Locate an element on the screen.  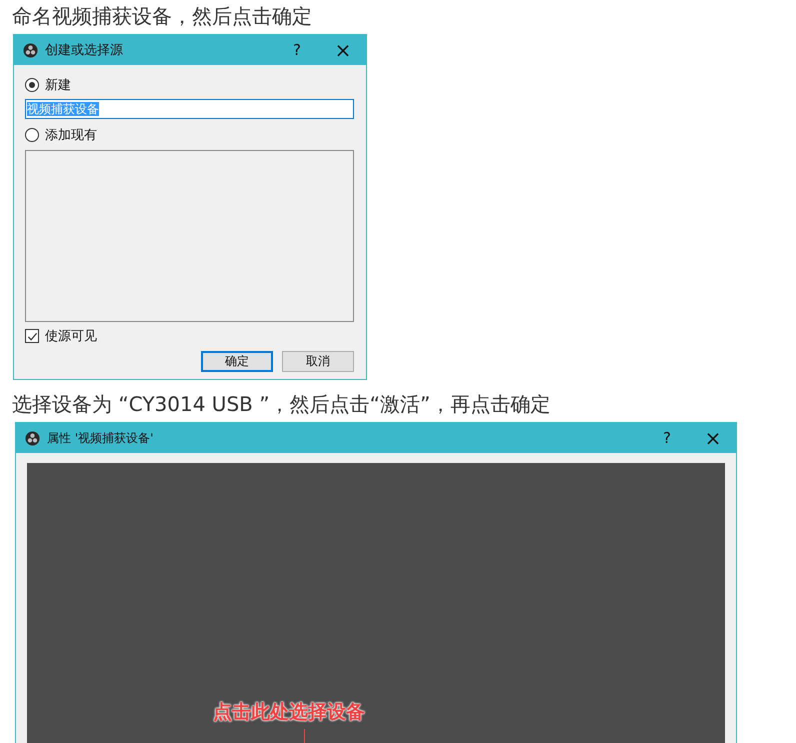
window-title: 属性 '视频捕获设备' is located at coordinates (100, 438).